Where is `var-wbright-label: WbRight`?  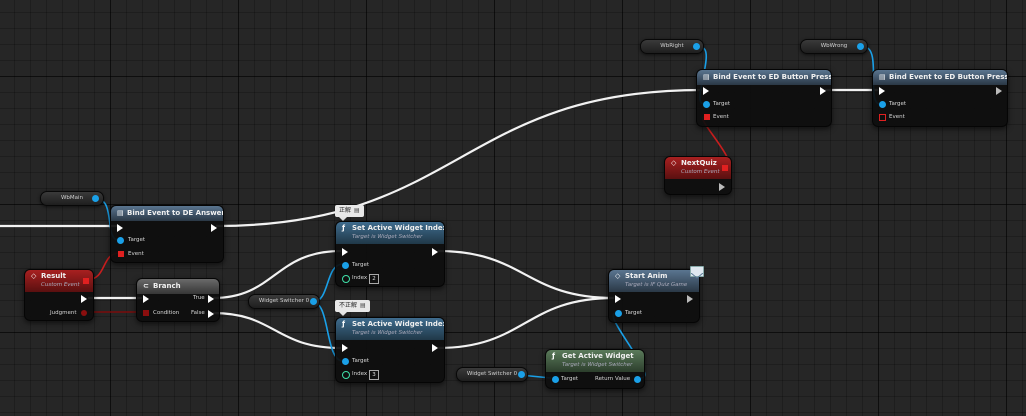
var-wbright-label: WbRight is located at coordinates (672, 46).